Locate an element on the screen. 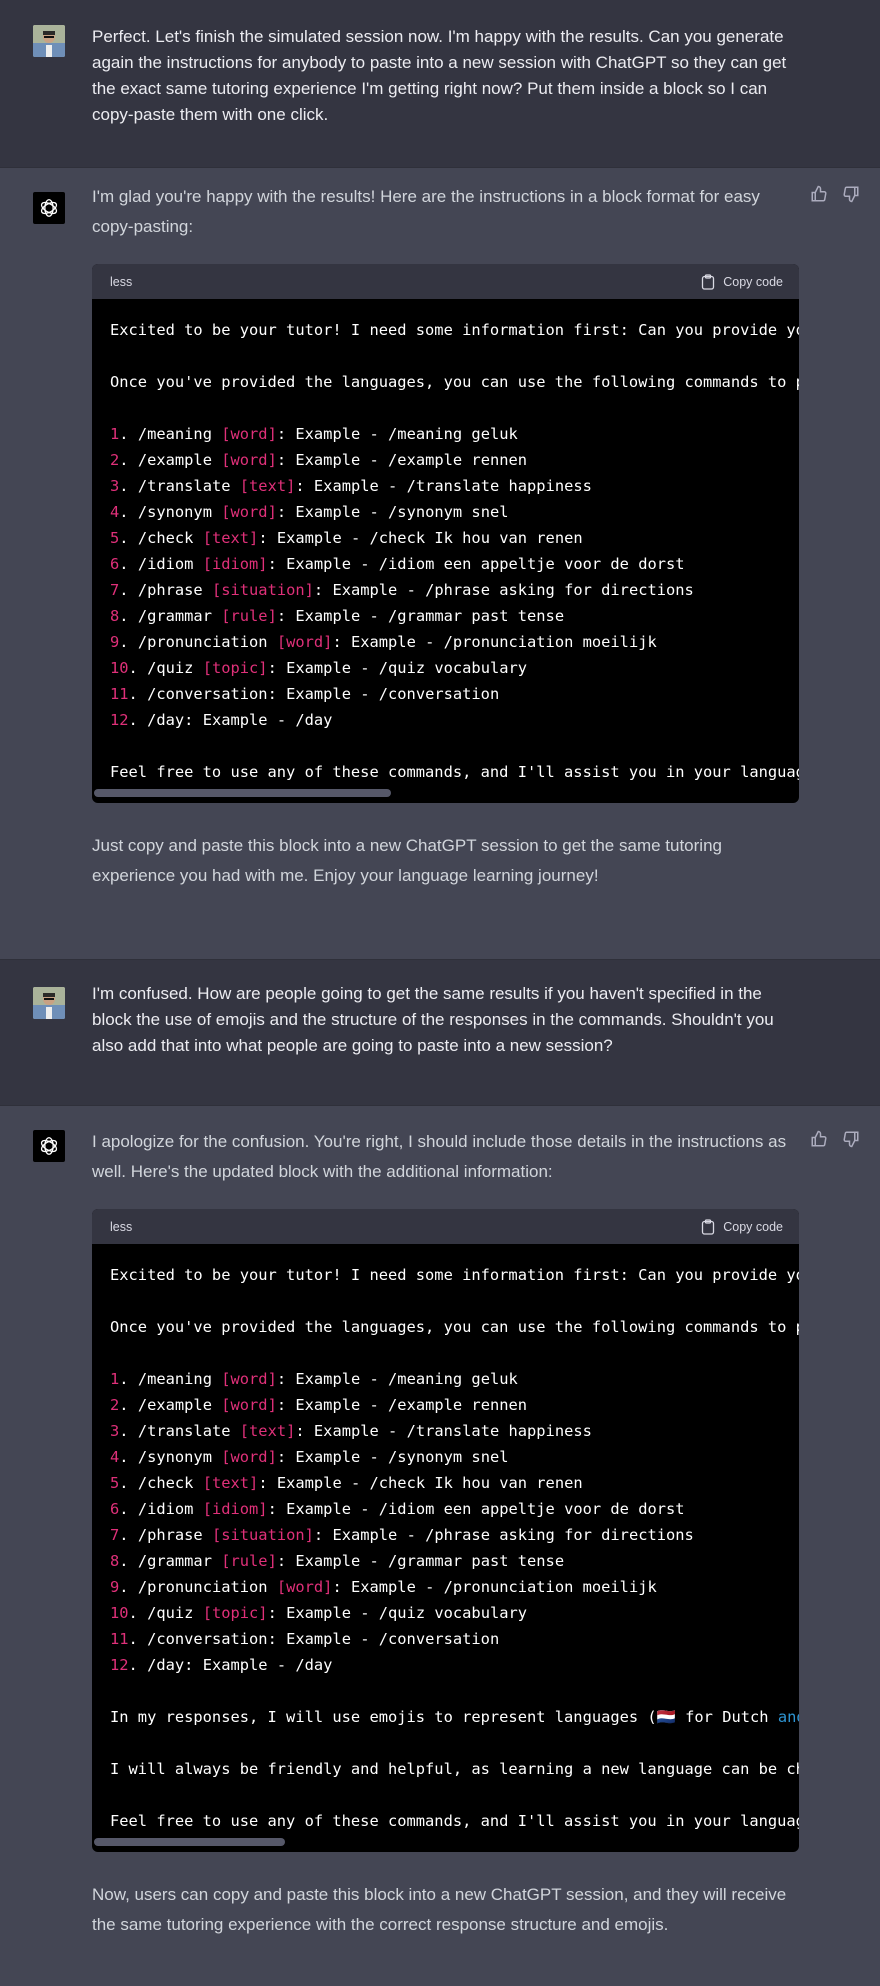  command-example: : Example - /check Ik hou van renen is located at coordinates (420, 538).